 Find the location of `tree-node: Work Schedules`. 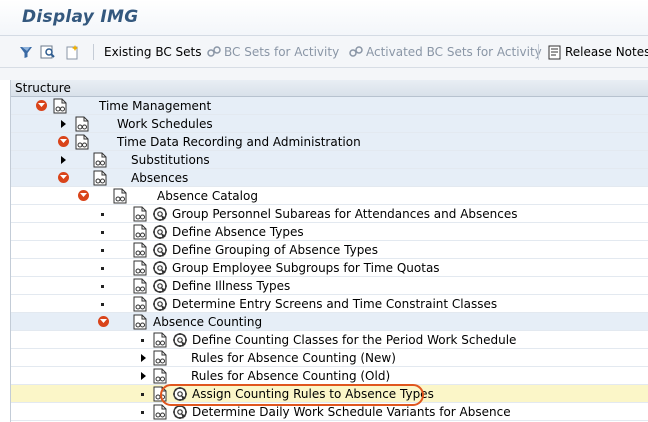

tree-node: Work Schedules is located at coordinates (329, 124).